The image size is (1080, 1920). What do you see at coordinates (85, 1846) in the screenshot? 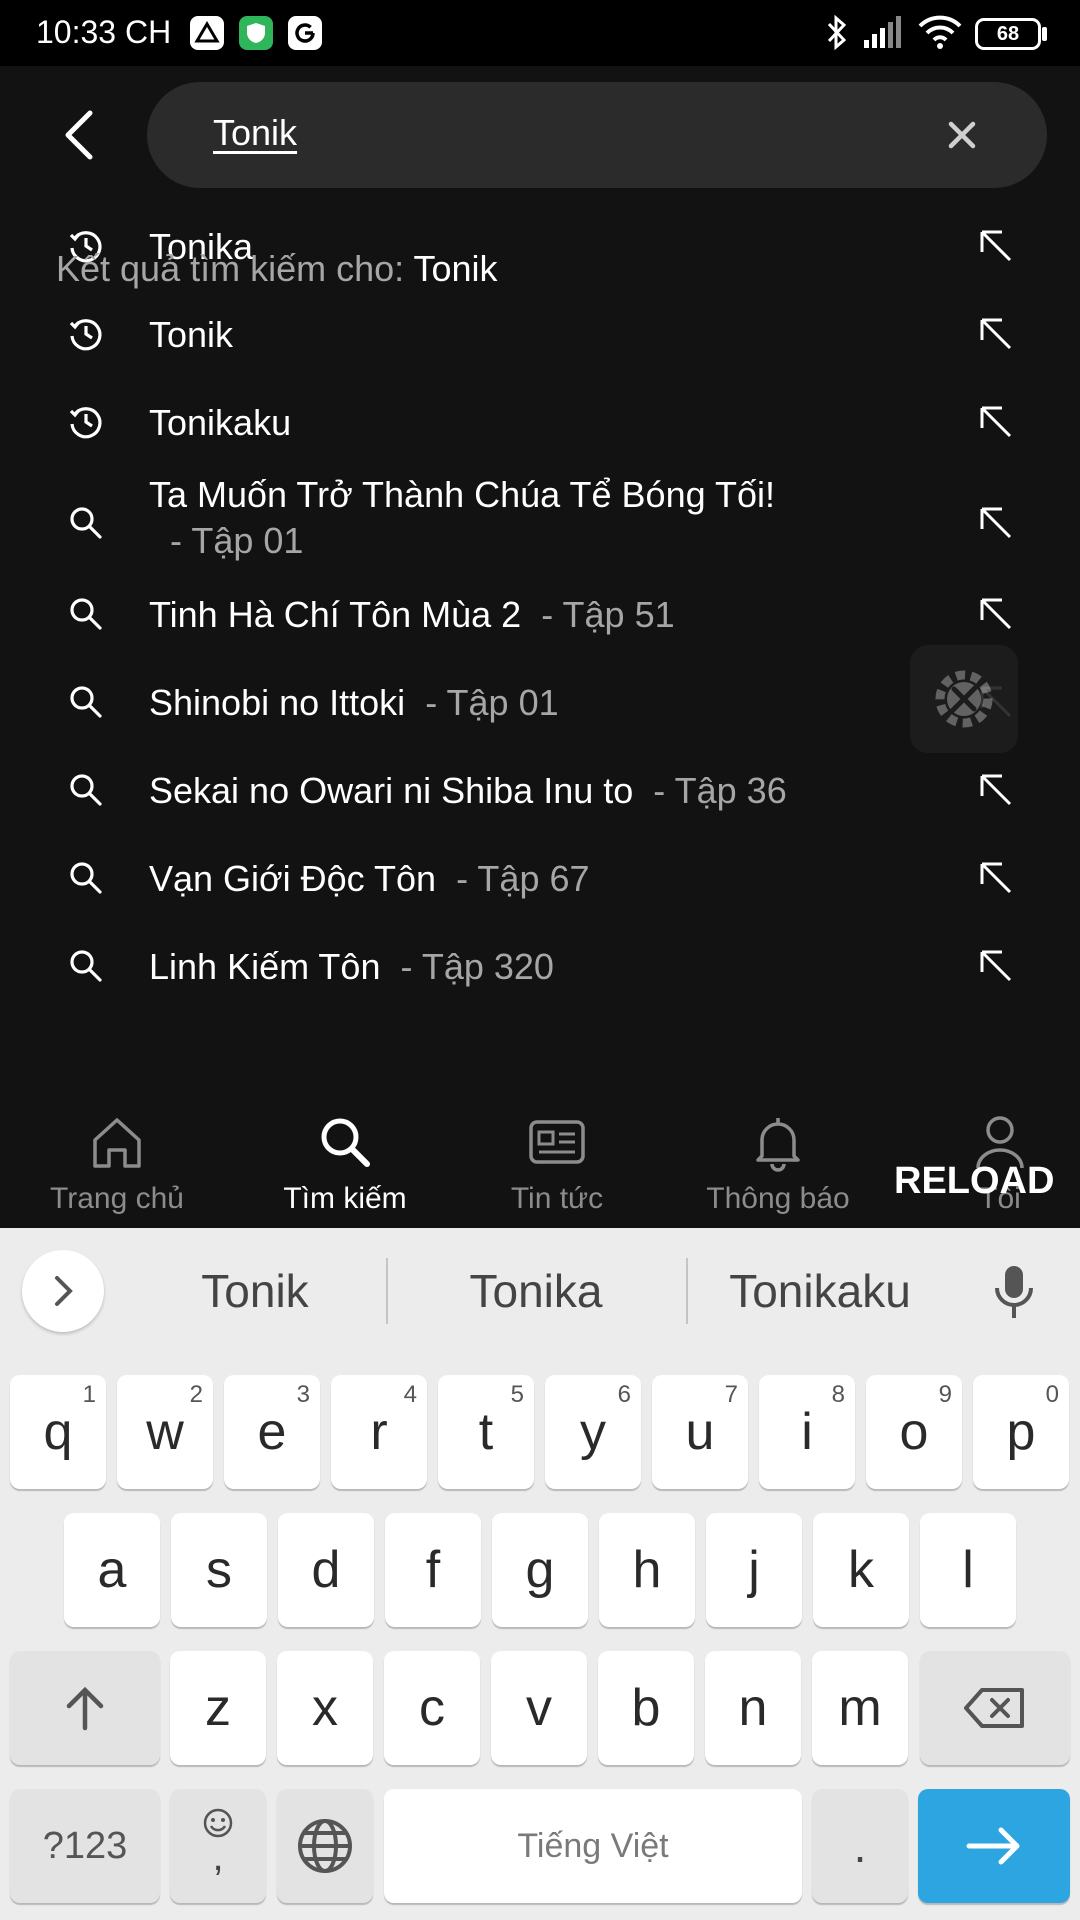
I see `symbols-key: ?123` at bounding box center [85, 1846].